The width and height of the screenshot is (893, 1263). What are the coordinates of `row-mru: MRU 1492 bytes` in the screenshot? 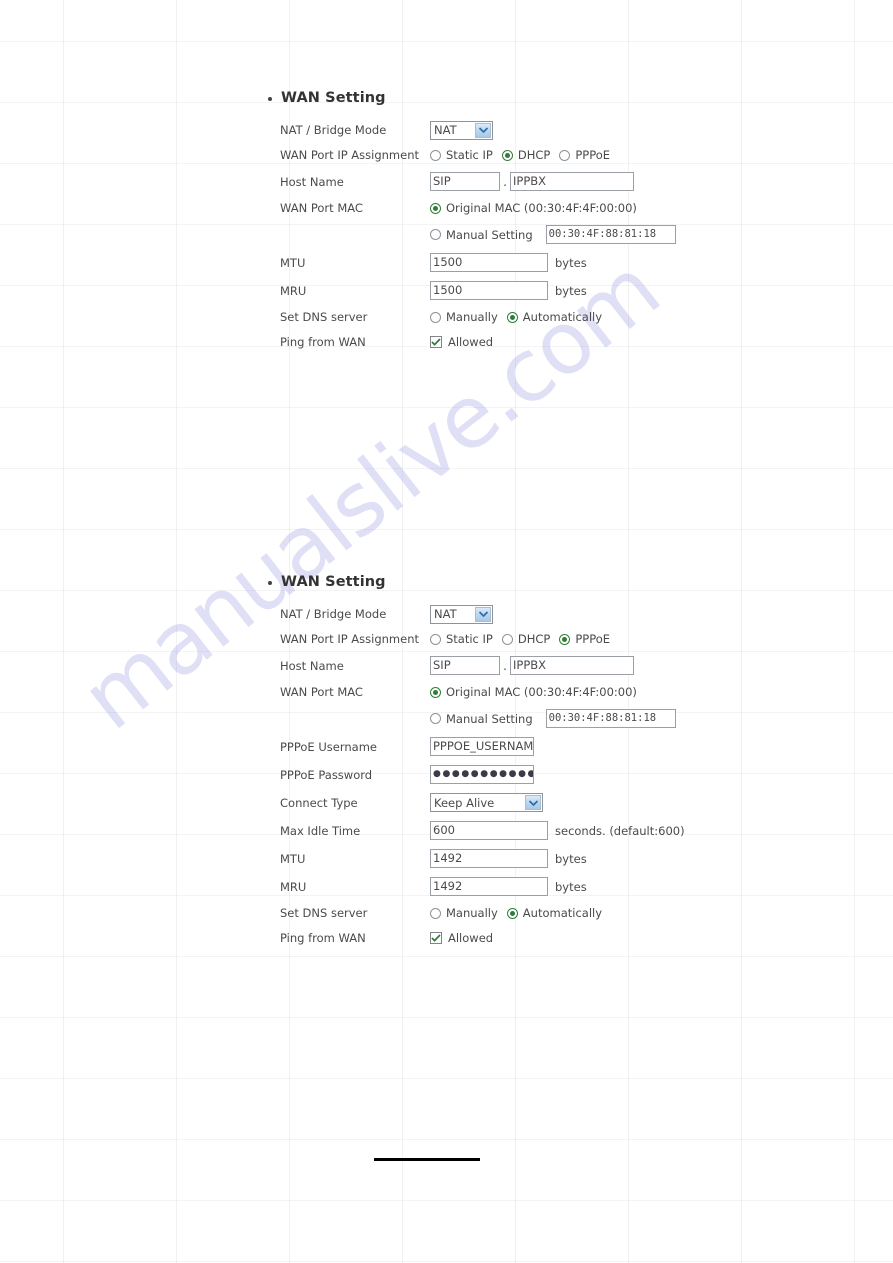 It's located at (482, 886).